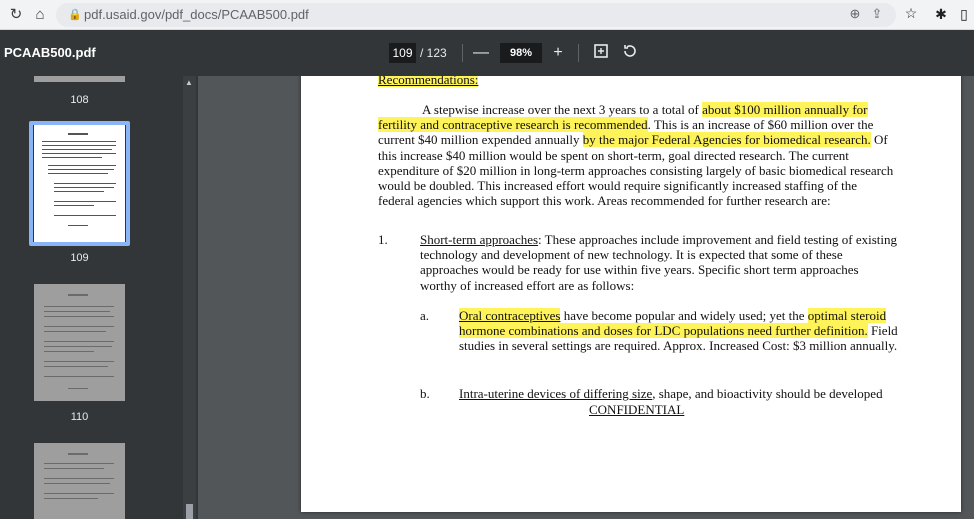  What do you see at coordinates (479, 239) in the screenshot?
I see `item-title: Short-term approaches` at bounding box center [479, 239].